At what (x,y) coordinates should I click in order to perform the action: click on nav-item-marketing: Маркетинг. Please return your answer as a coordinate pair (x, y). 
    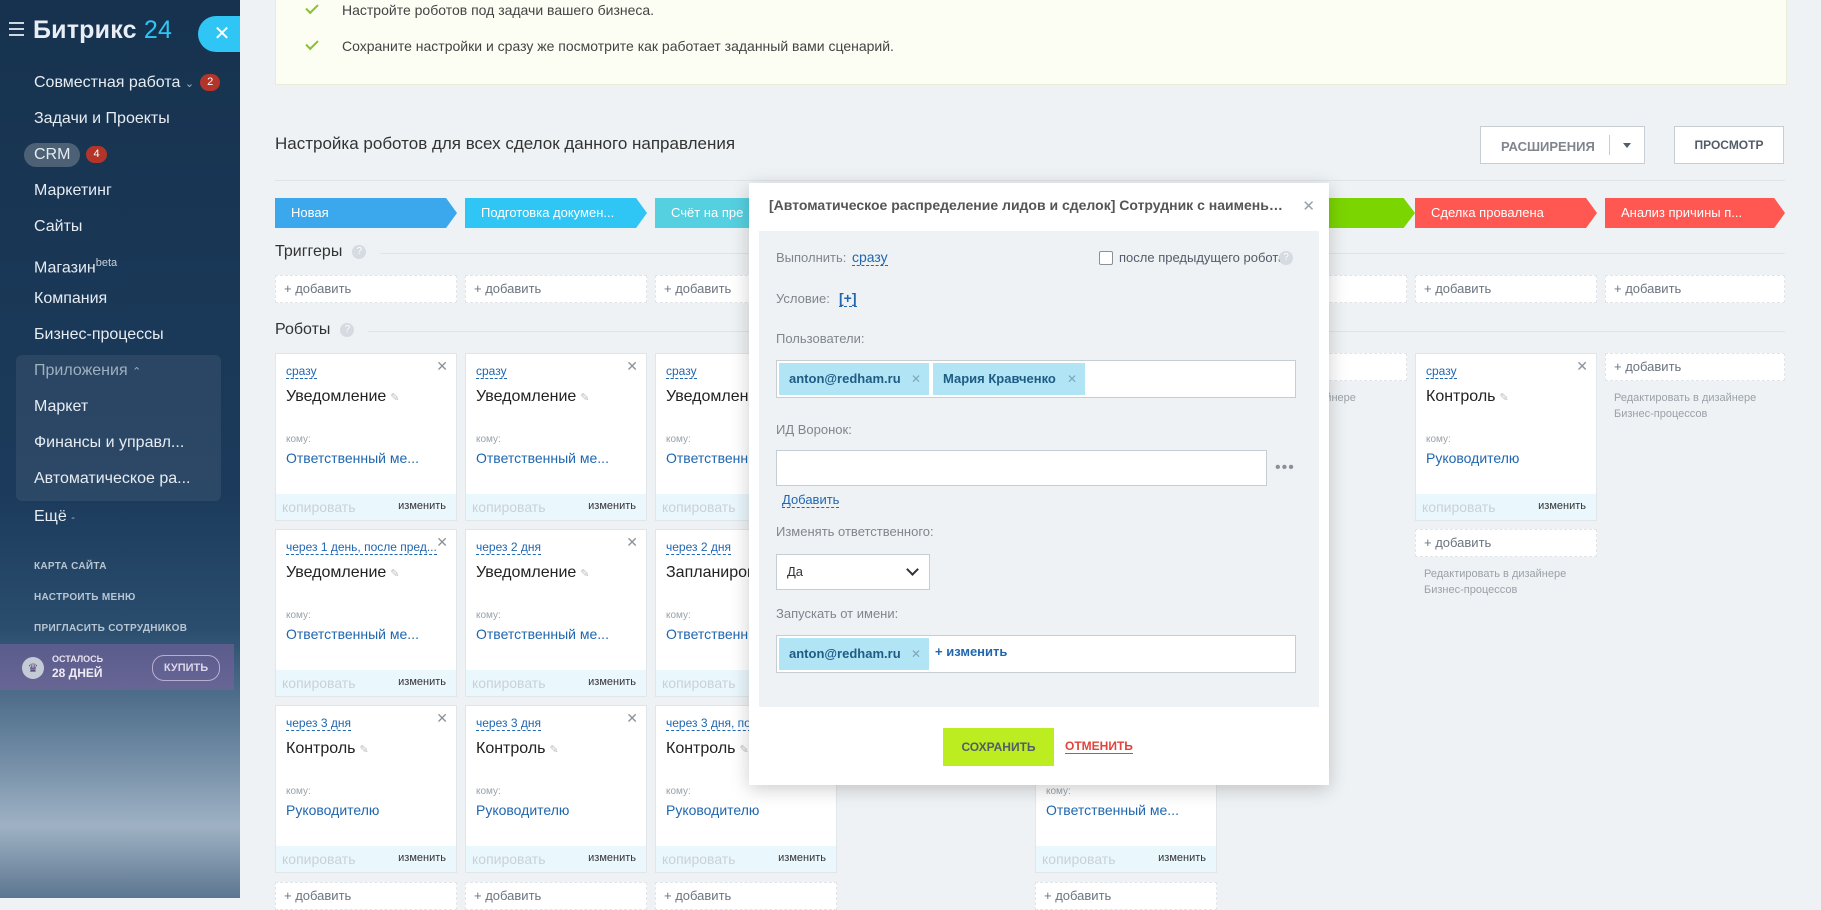
    Looking at the image, I should click on (120, 194).